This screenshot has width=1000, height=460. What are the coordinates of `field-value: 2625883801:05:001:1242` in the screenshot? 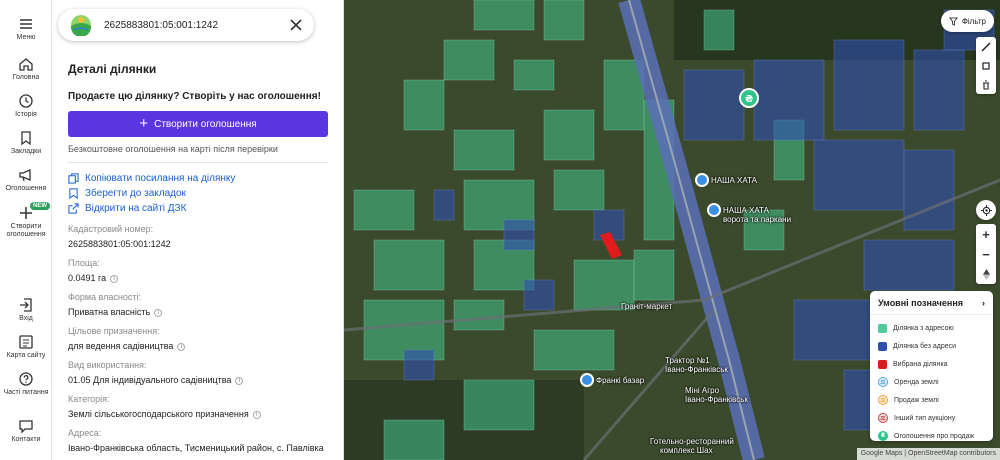 It's located at (199, 244).